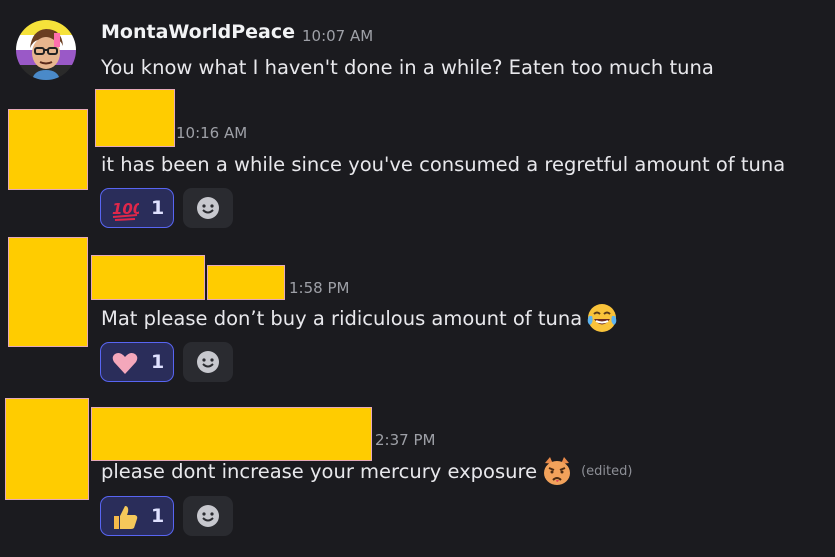  What do you see at coordinates (46, 54) in the screenshot?
I see `avatar-illustration` at bounding box center [46, 54].